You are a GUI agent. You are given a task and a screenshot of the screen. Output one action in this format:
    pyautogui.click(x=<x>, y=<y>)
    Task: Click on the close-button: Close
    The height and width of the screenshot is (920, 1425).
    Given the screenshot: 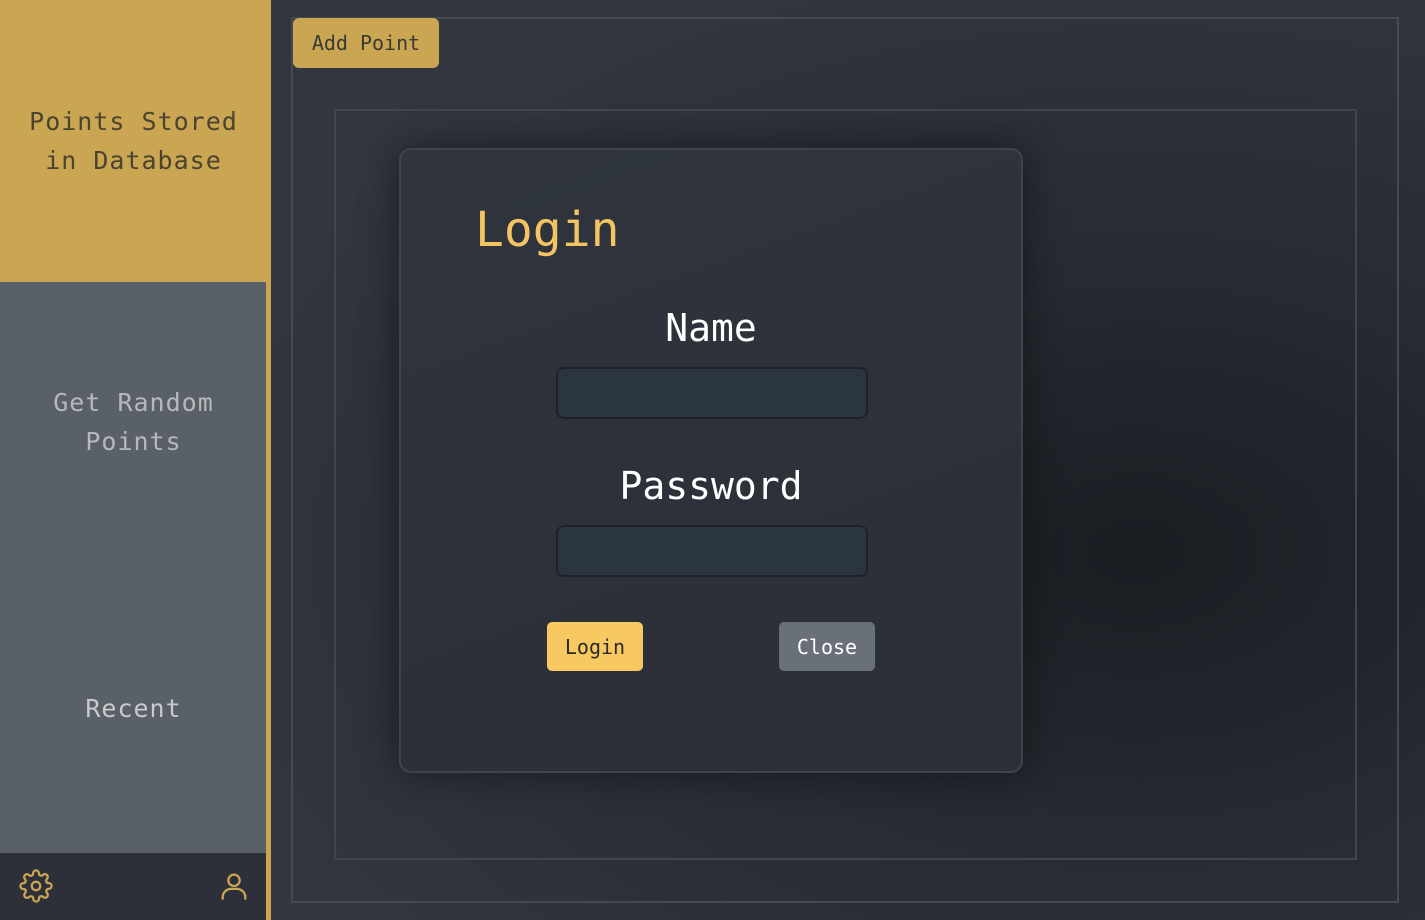 What is the action you would take?
    pyautogui.click(x=827, y=646)
    